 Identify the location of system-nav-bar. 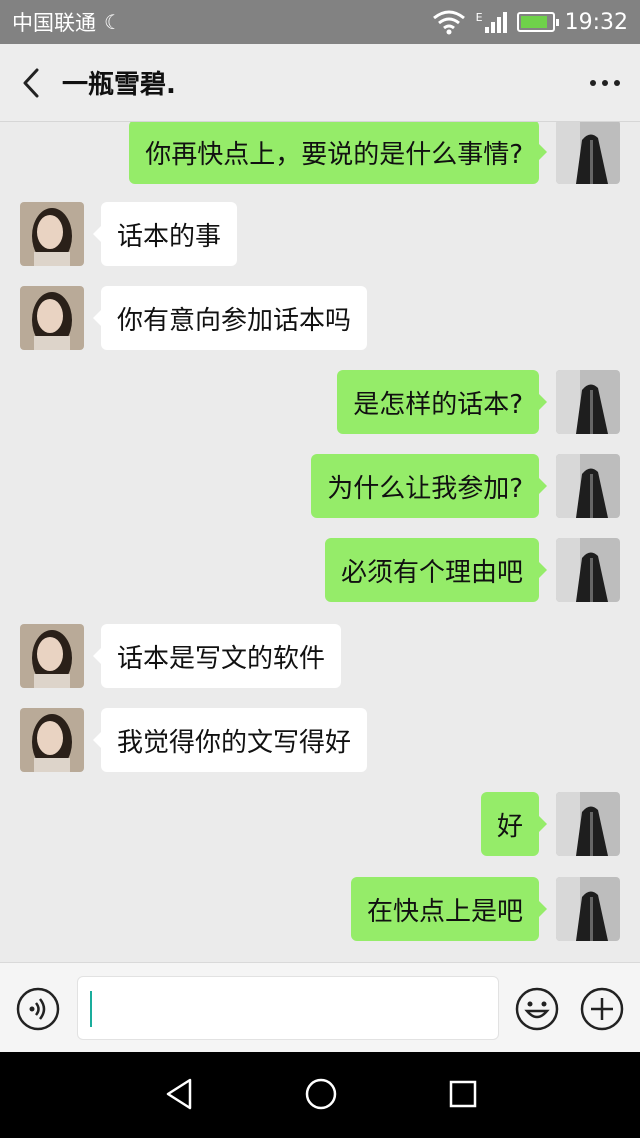
(320, 1095).